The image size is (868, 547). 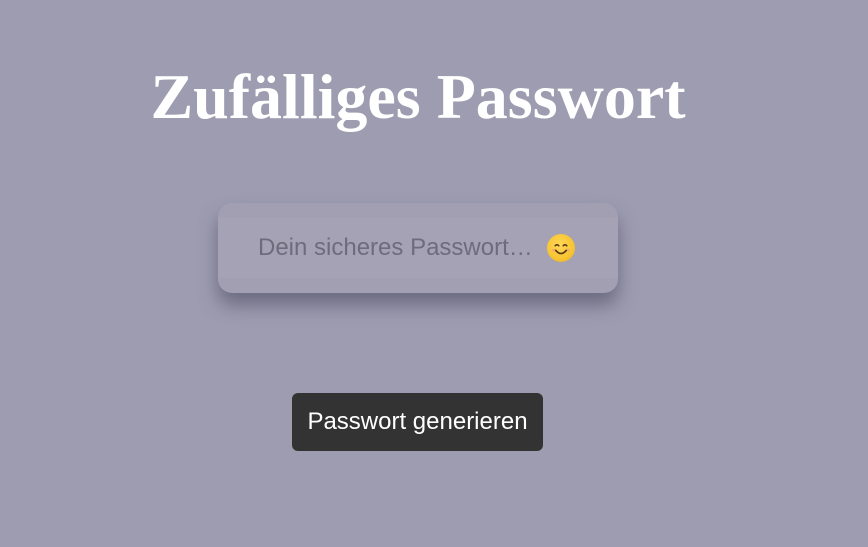 I want to click on smiling-face-icon, so click(x=561, y=248).